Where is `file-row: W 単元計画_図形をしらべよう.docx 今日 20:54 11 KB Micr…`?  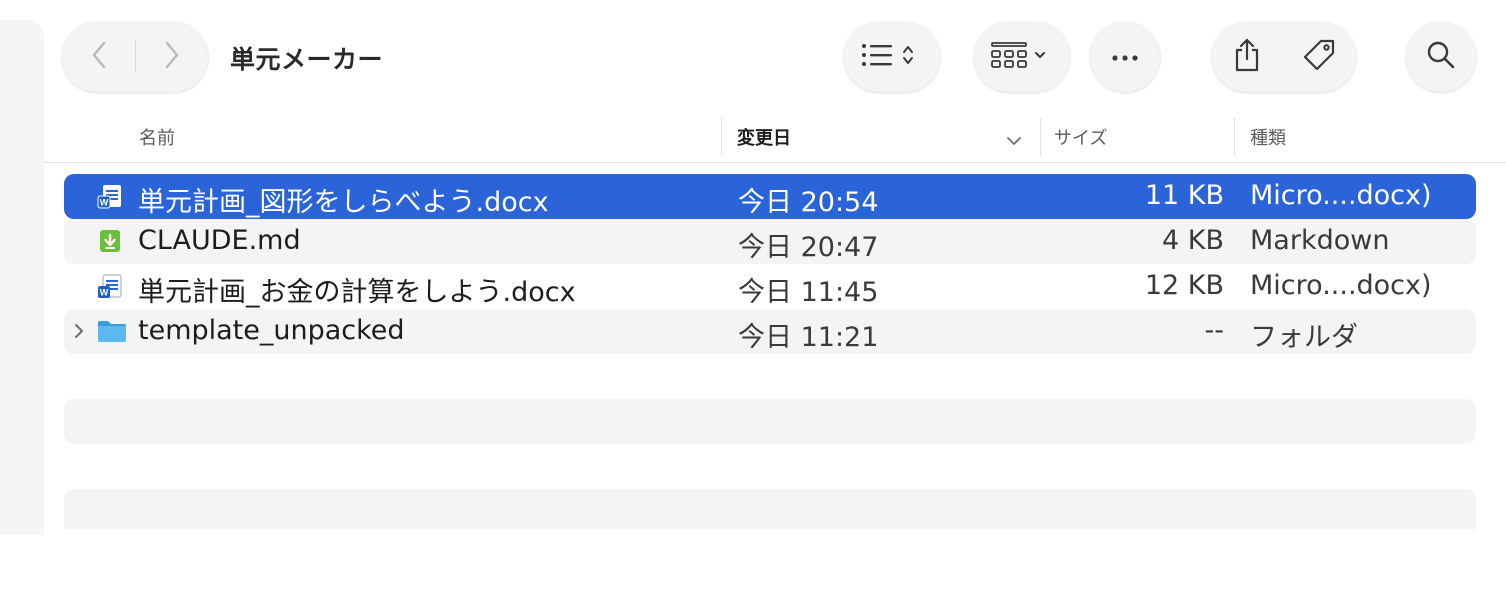
file-row: W 単元計画_図形をしらべよう.docx 今日 20:54 11 KB Micr… is located at coordinates (770, 196).